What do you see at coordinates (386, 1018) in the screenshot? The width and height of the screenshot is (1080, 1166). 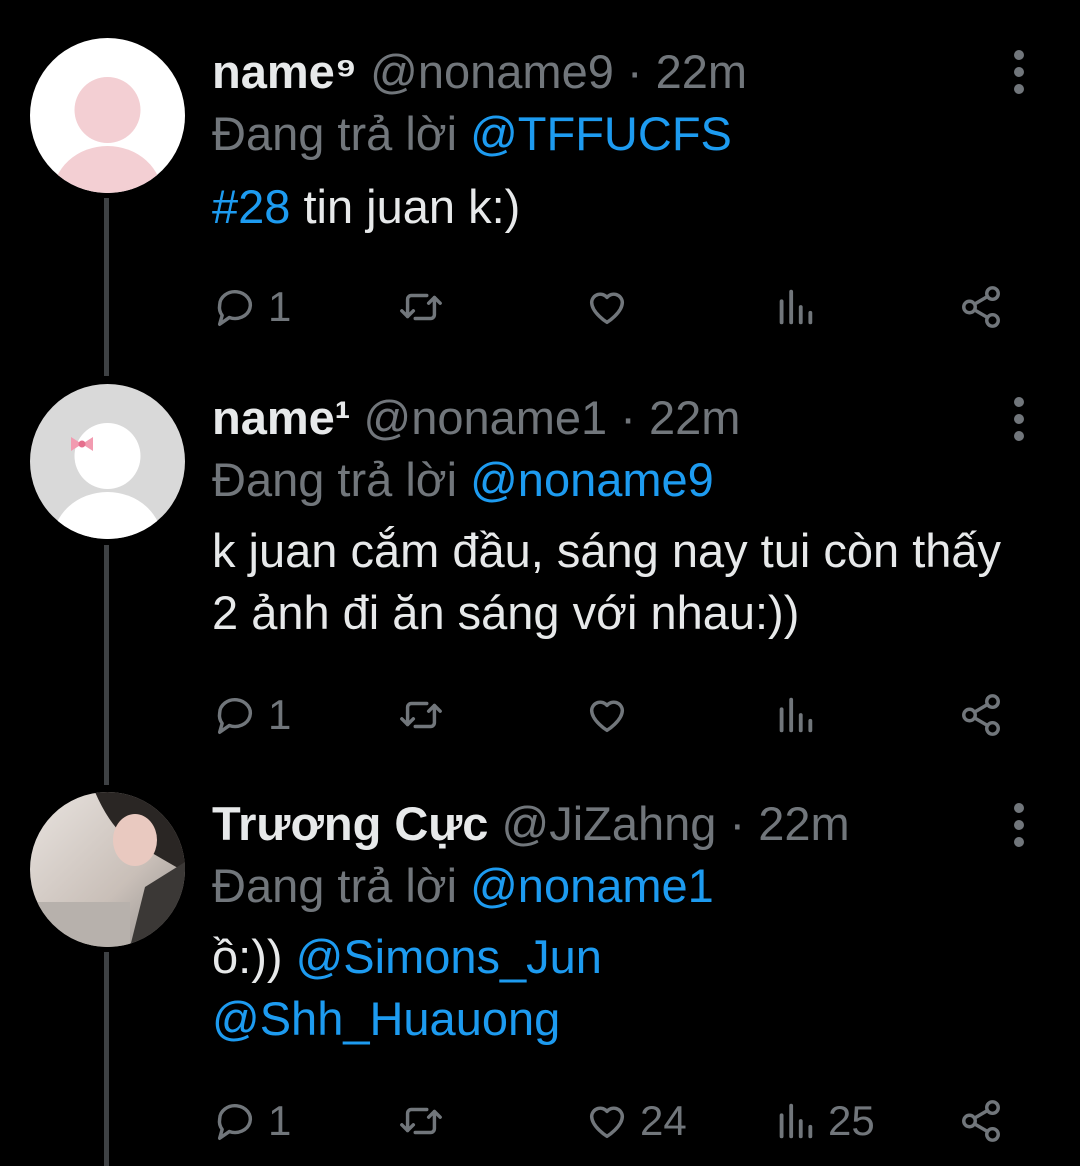 I see `mention-link: @Shh_Huauong` at bounding box center [386, 1018].